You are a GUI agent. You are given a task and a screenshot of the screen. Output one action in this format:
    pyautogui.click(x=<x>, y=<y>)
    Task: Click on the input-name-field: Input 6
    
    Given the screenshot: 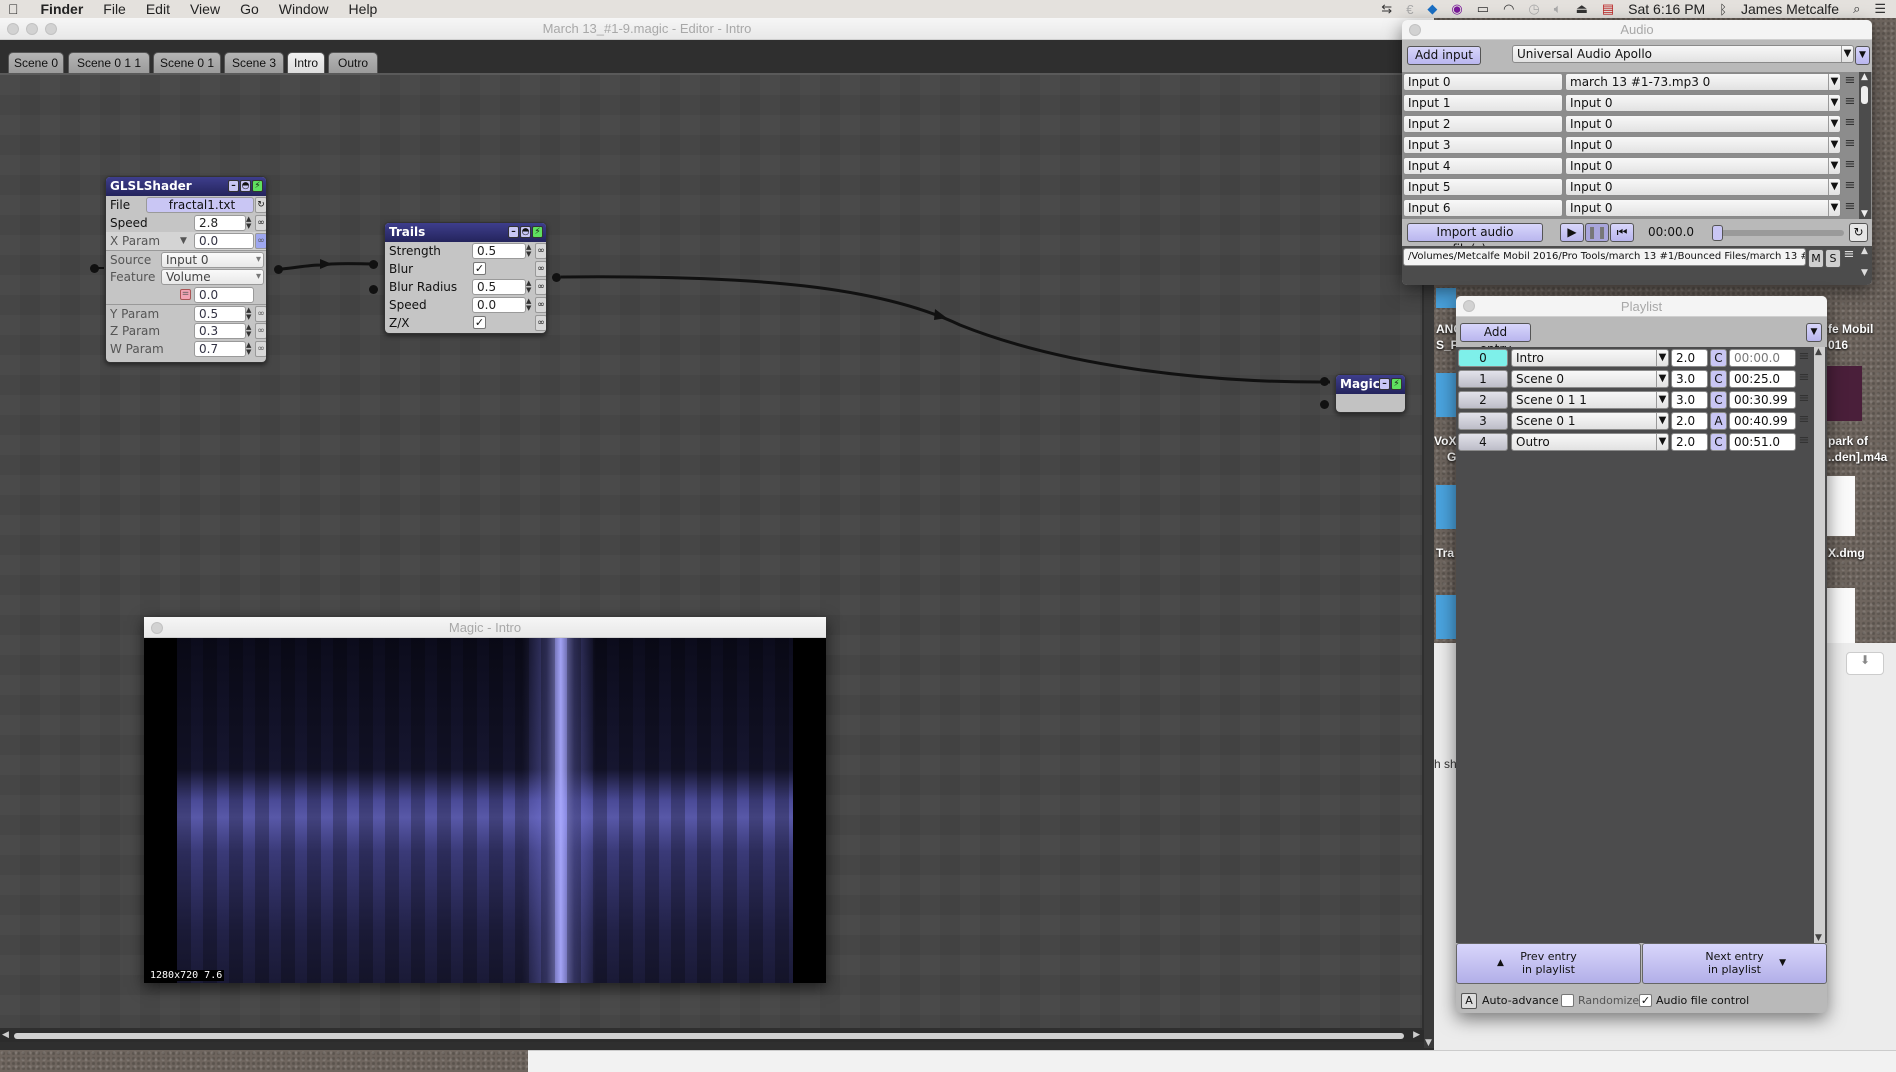 What is the action you would take?
    pyautogui.click(x=1483, y=208)
    